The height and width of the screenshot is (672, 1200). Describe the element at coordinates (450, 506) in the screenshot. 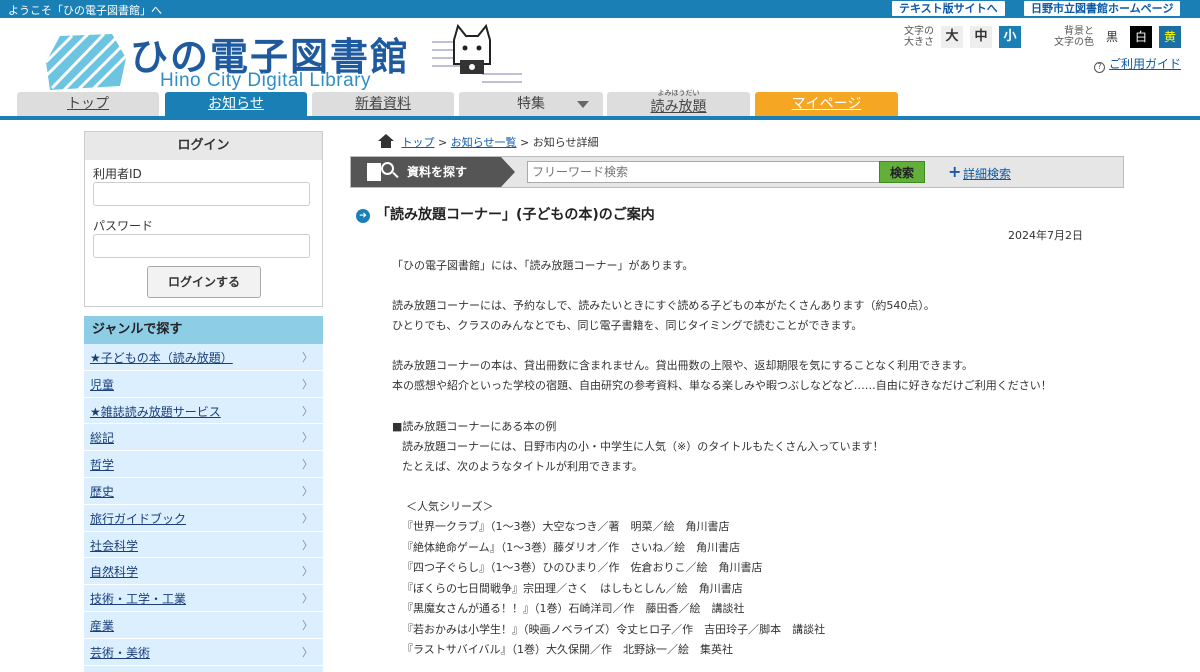

I see `notice-line: ＜人気シリーズ＞` at that location.